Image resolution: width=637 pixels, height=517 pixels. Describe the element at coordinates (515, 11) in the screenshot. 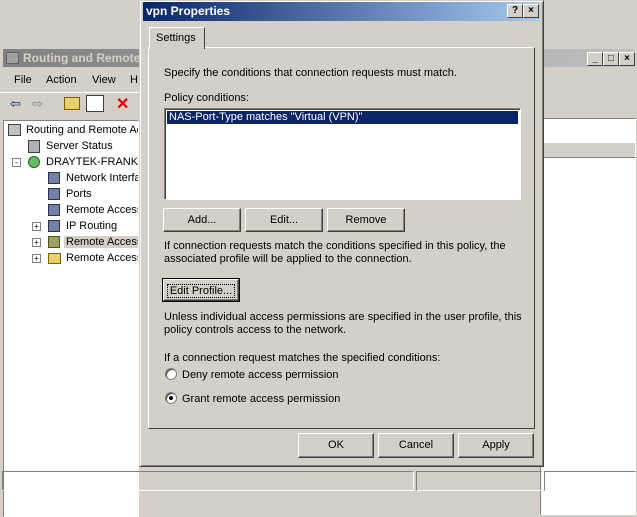

I see `help-button: ?` at that location.